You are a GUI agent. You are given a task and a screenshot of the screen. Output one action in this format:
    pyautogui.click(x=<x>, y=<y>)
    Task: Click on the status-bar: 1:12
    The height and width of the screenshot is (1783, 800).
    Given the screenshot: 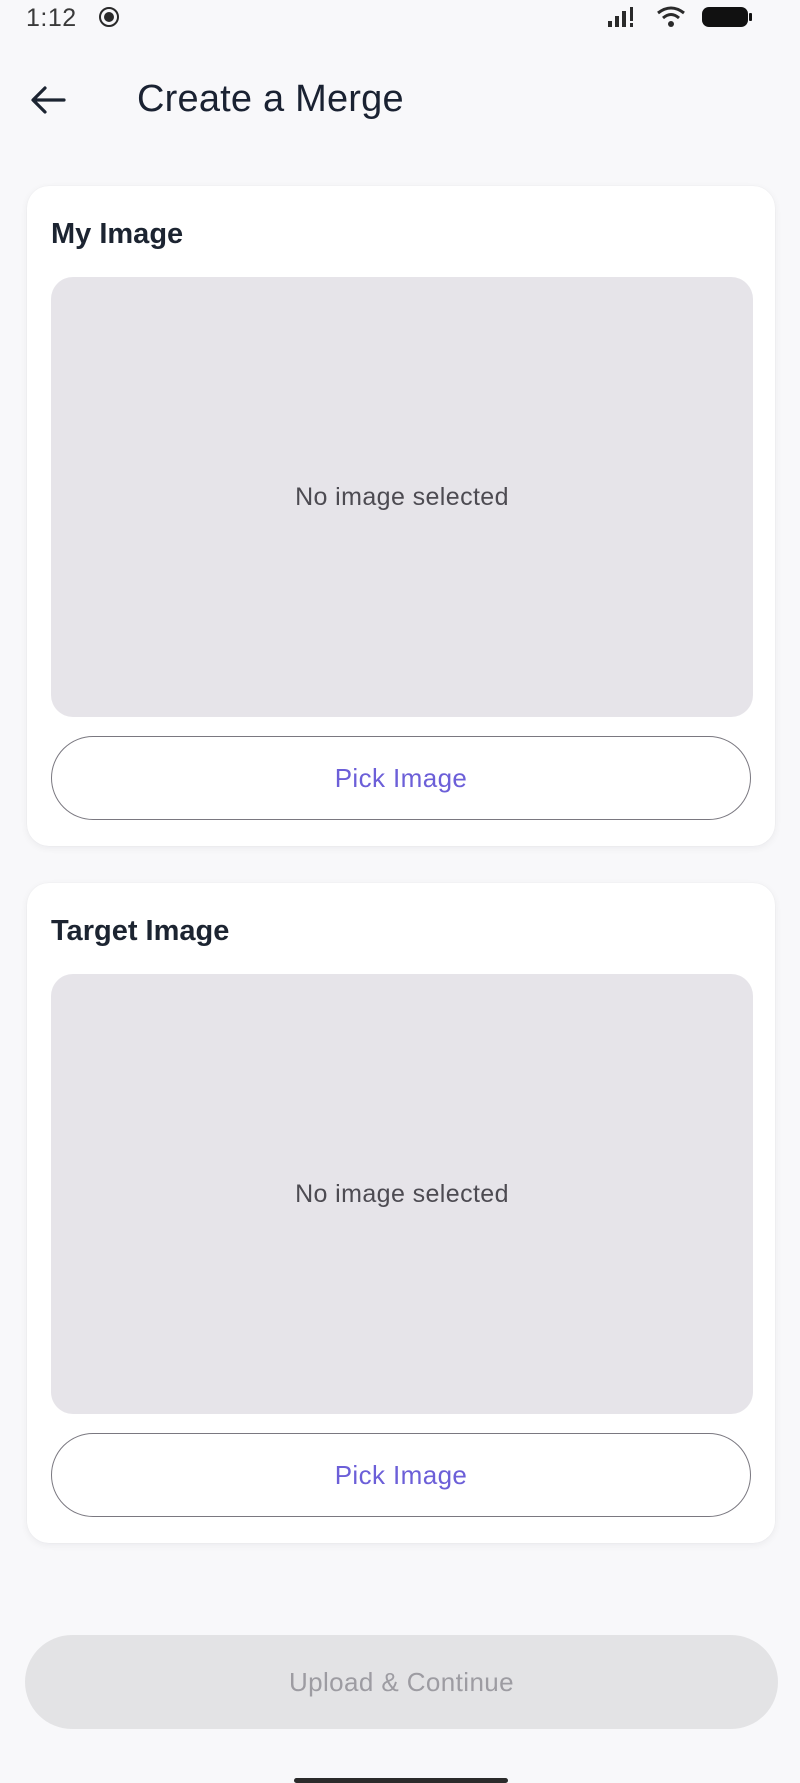 What is the action you would take?
    pyautogui.click(x=400, y=20)
    